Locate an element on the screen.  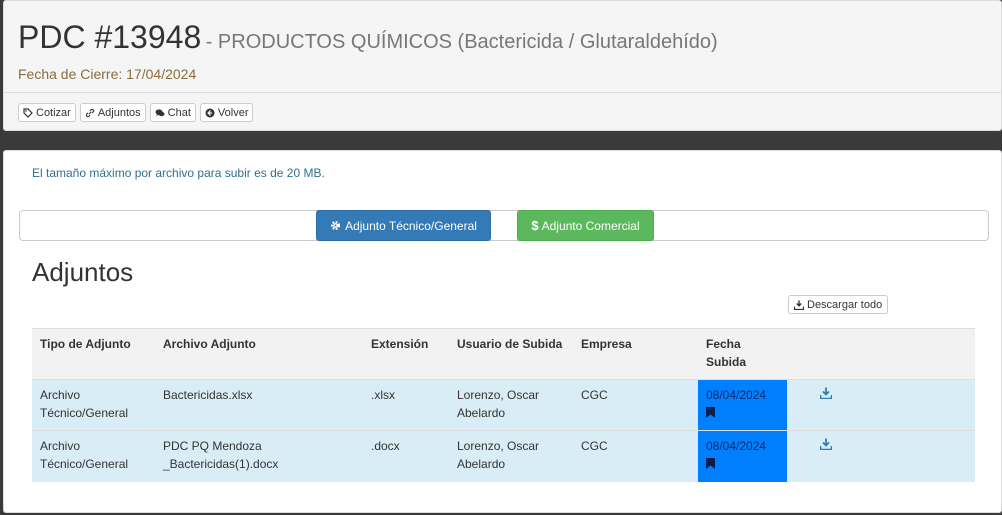
cell-extension: .docx is located at coordinates (406, 456).